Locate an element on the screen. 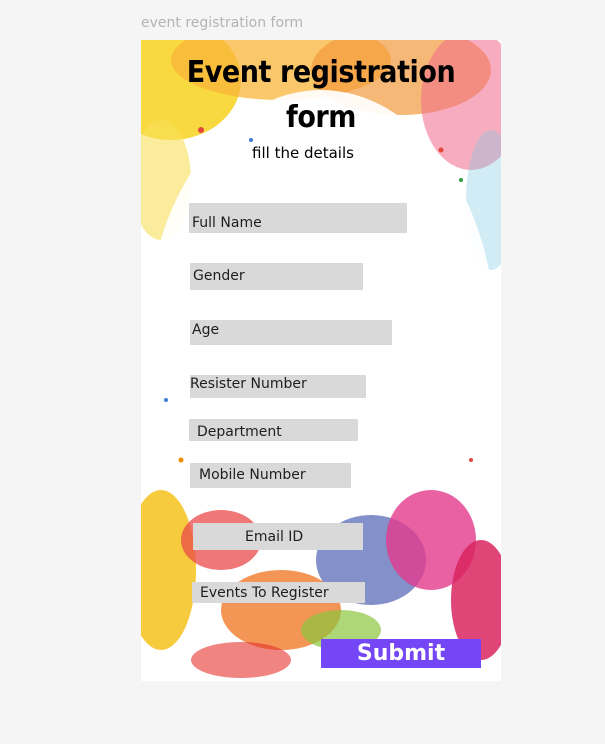 Image resolution: width=605 pixels, height=744 pixels. events-to-register-field: Events To Register is located at coordinates (278, 592).